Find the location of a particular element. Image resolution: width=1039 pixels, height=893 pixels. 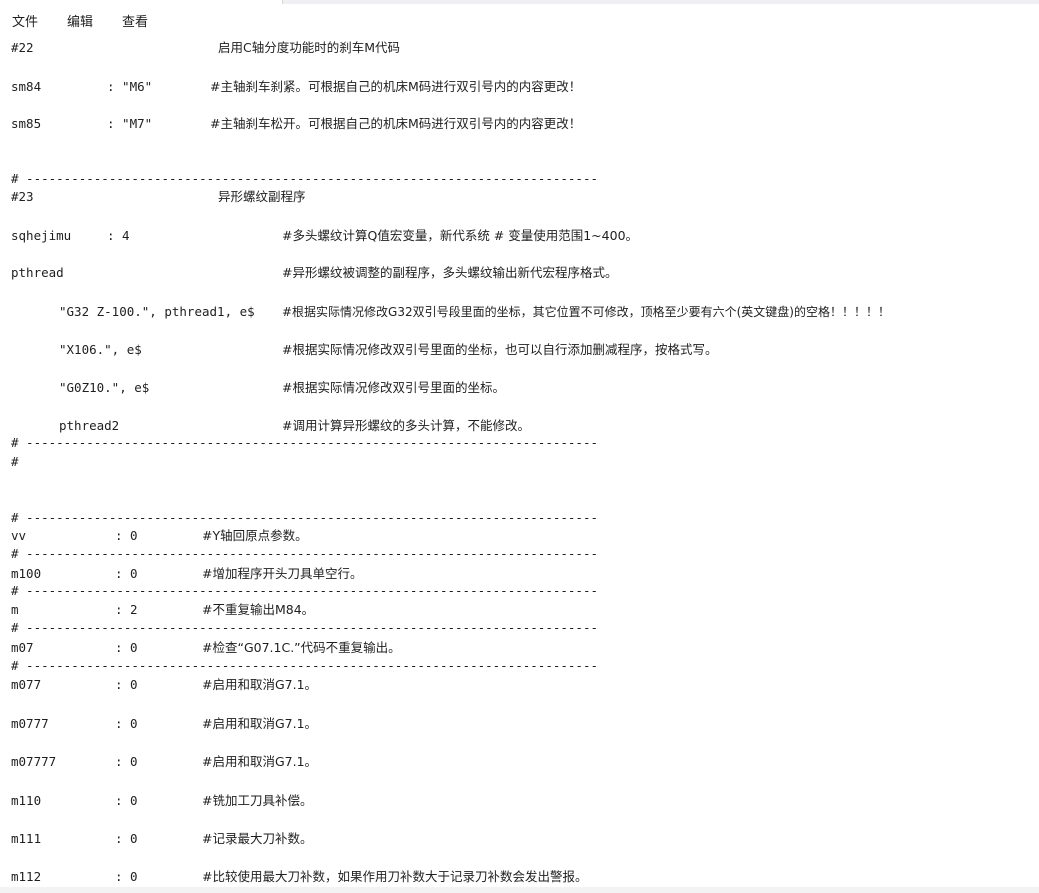

line-comment: #调用计算异形螺纹的多头计算，不能修改。 is located at coordinates (406, 425).